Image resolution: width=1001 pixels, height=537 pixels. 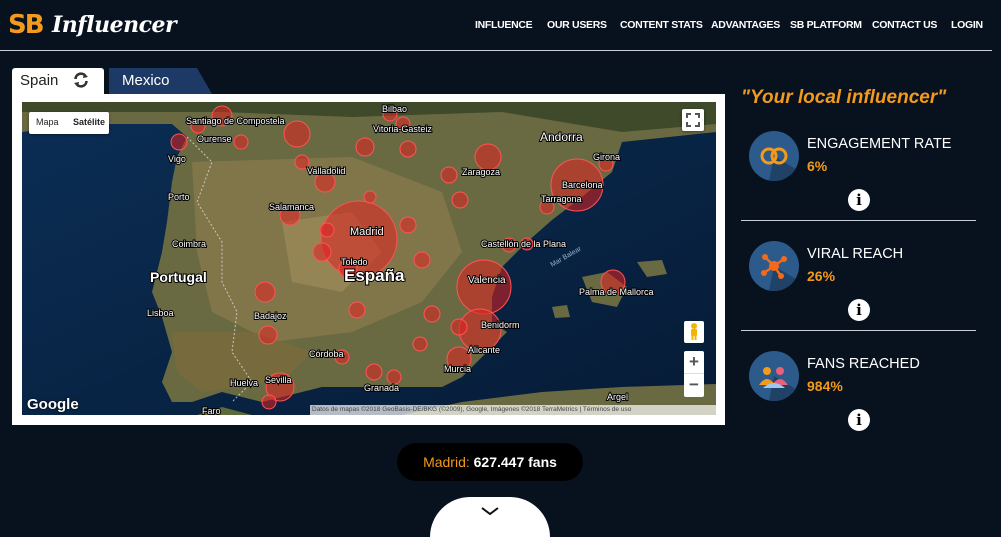 I want to click on menu-item-advantages: ADVANTAGES, so click(x=745, y=25).